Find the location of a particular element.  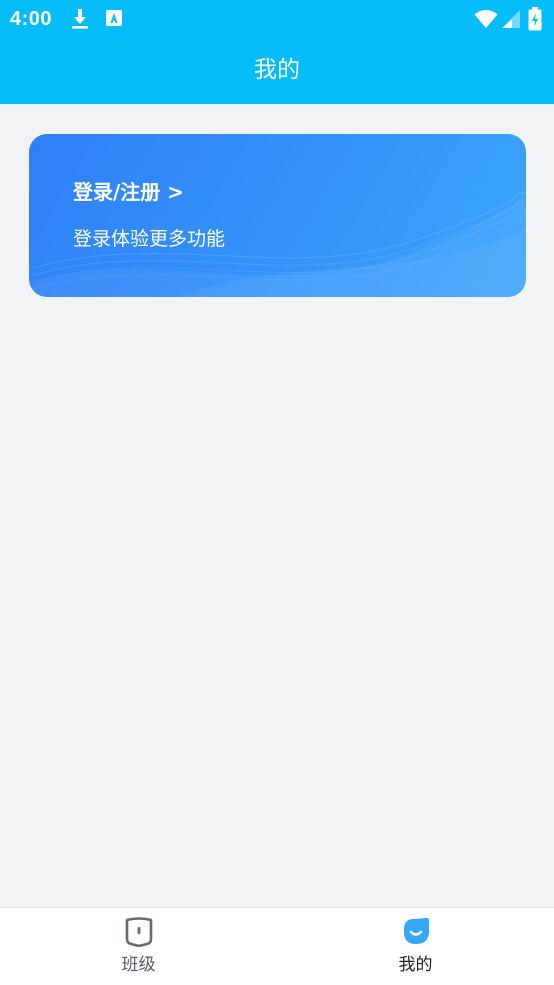

tab-mine-label: 我的 is located at coordinates (415, 965).